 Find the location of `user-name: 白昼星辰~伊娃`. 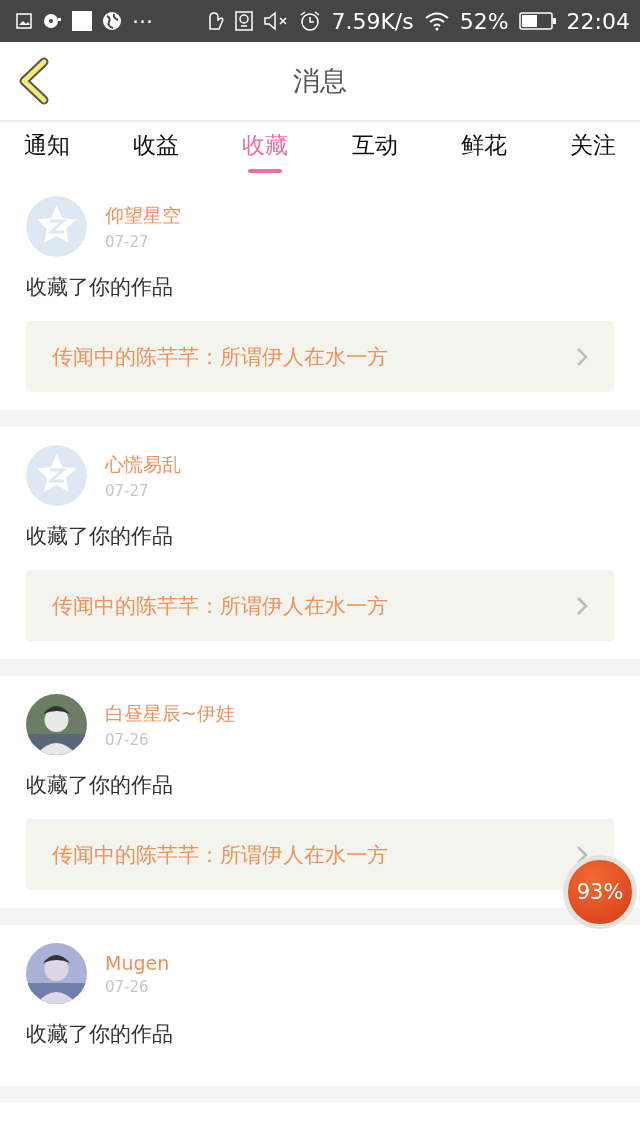

user-name: 白昼星辰~伊娃 is located at coordinates (170, 713).